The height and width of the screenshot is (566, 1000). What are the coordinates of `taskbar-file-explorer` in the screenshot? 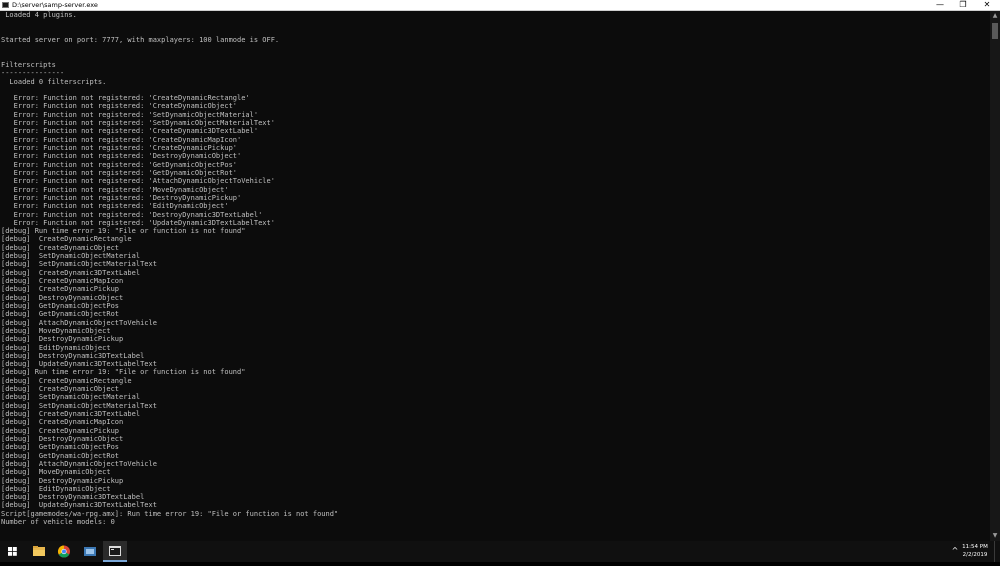 It's located at (39, 551).